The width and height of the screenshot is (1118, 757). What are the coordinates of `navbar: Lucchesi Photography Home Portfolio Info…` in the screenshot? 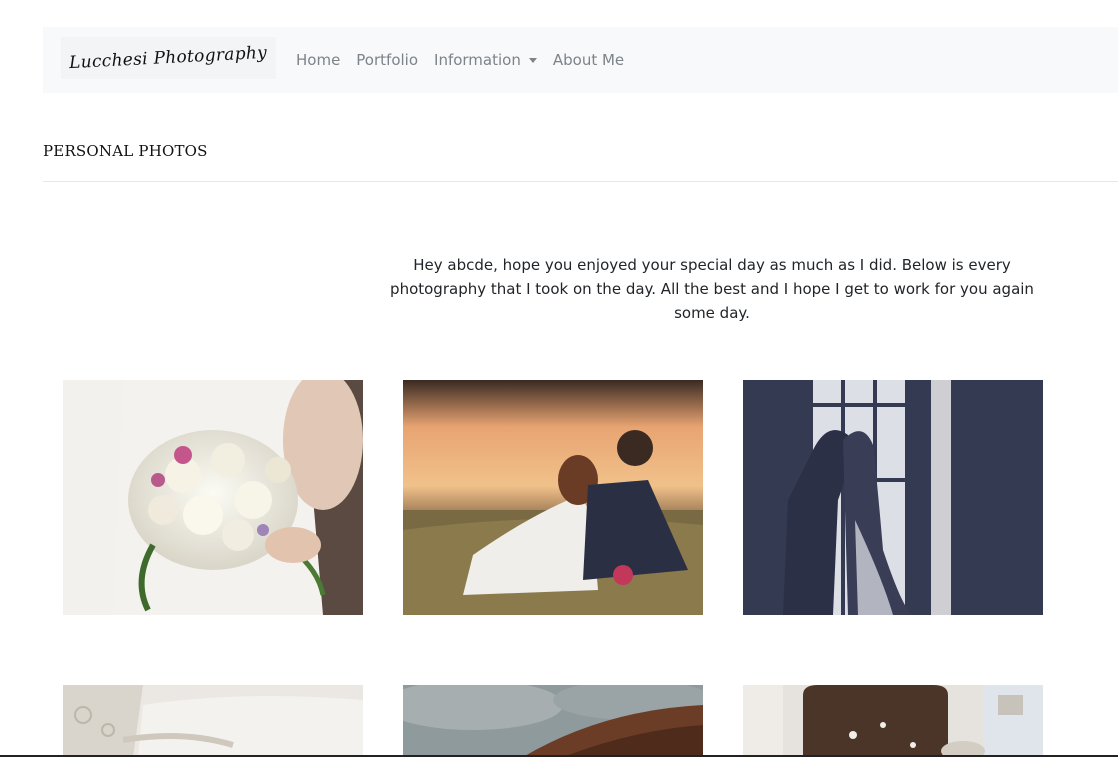 It's located at (580, 60).